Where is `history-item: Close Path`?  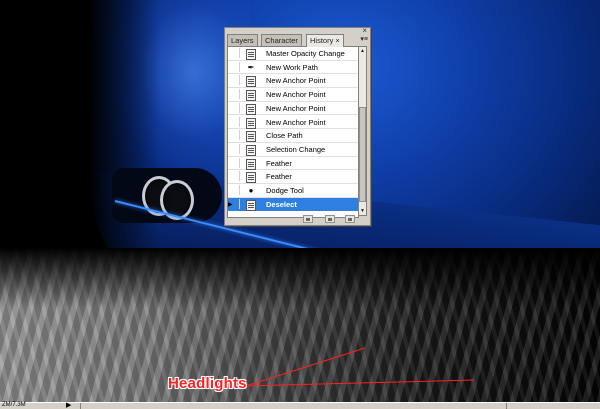 history-item: Close Path is located at coordinates (293, 136).